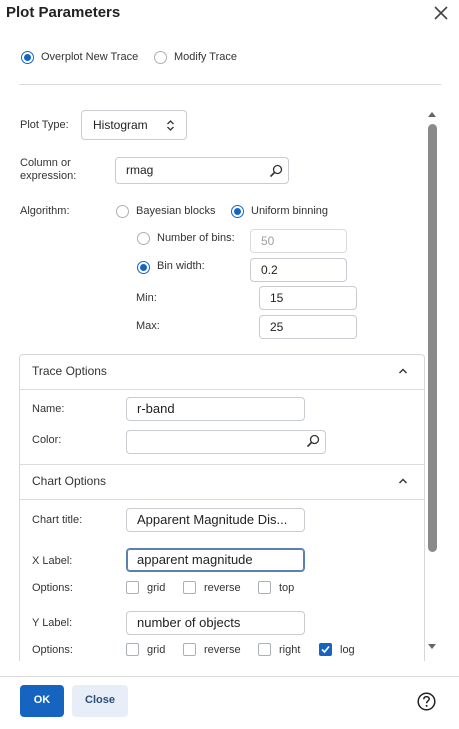 Image resolution: width=459 pixels, height=729 pixels. I want to click on x-grid-label: grid, so click(156, 588).